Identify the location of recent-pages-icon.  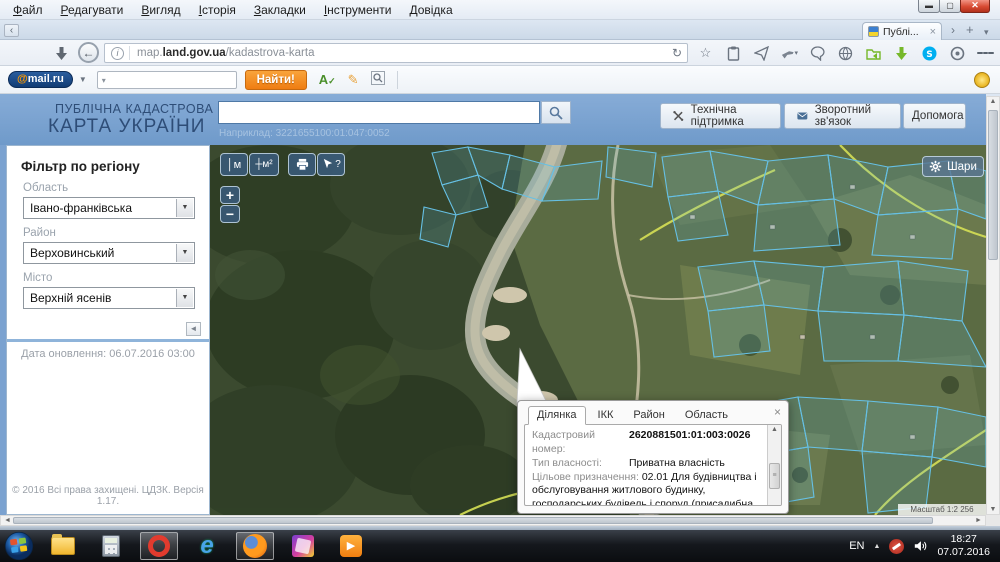
(61, 56).